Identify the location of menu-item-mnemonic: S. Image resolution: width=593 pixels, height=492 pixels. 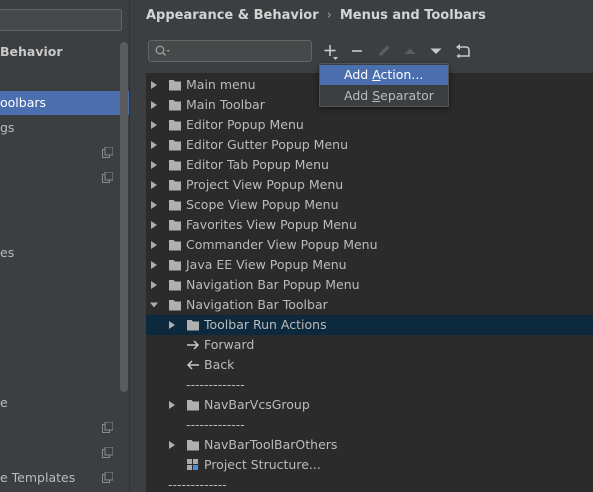
(376, 95).